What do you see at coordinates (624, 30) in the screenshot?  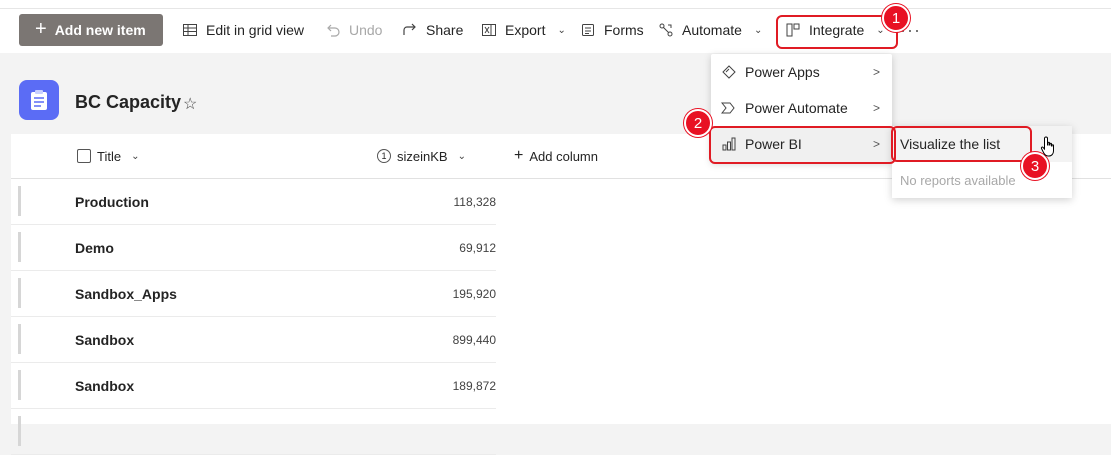 I see `forms-label: Forms` at bounding box center [624, 30].